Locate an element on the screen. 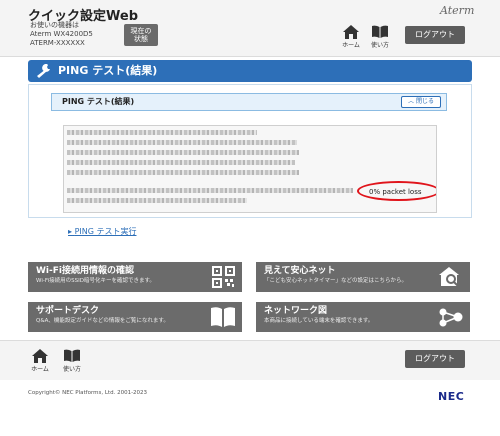  device-model: Aterm WX4200D5 is located at coordinates (61, 34).